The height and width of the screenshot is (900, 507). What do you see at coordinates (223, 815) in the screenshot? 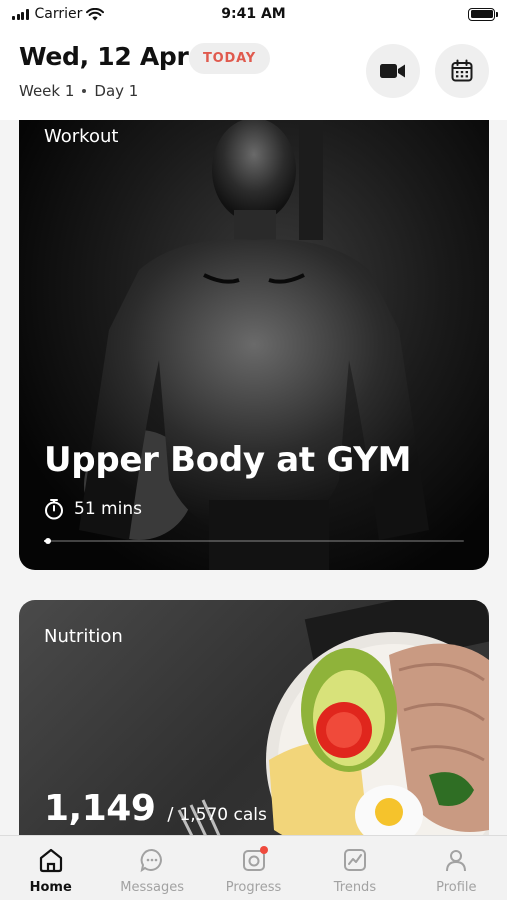
I see `calories-target: 1,570 cals` at bounding box center [223, 815].